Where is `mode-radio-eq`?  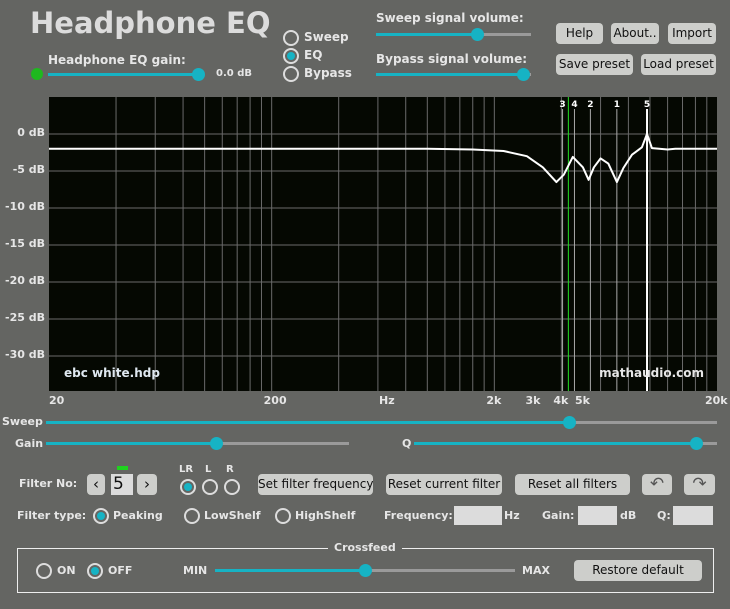
mode-radio-eq is located at coordinates (291, 56).